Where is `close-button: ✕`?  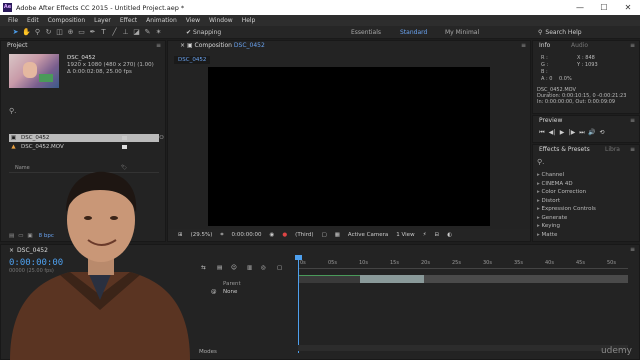
close-button: ✕ is located at coordinates (628, 7).